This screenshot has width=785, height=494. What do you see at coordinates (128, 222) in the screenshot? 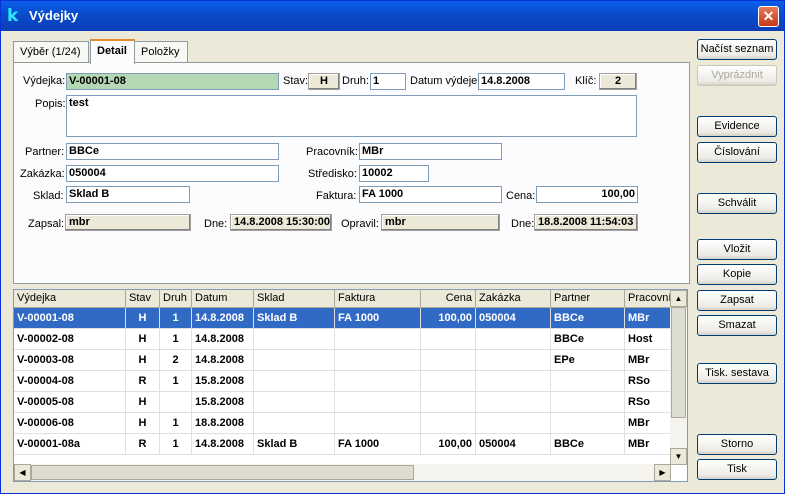
I see `zapsal-field: mbr` at bounding box center [128, 222].